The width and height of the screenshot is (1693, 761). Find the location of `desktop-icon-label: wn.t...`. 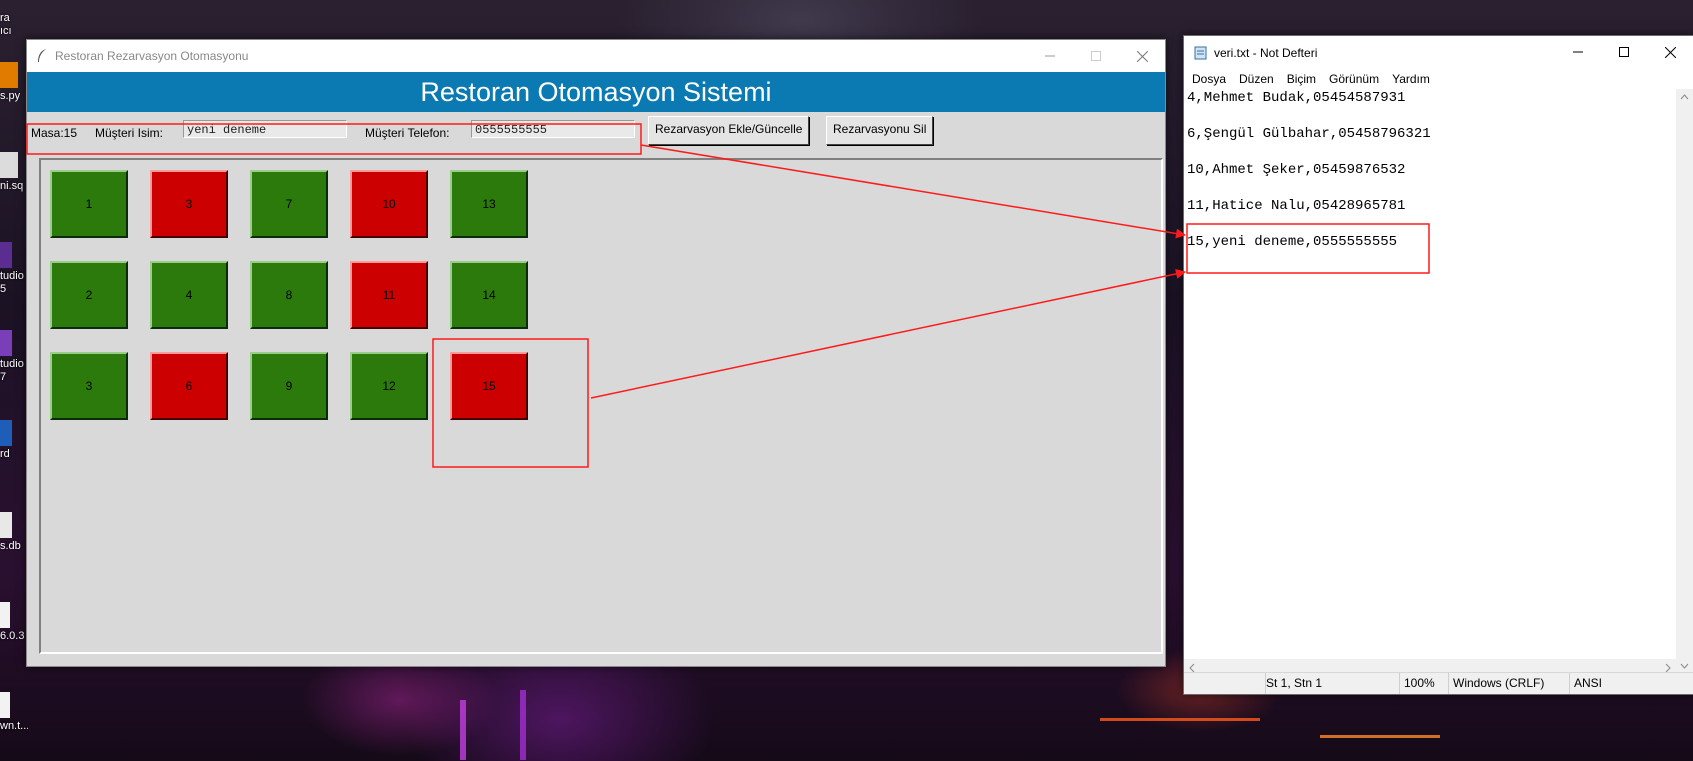

desktop-icon-label: wn.t... is located at coordinates (14, 726).